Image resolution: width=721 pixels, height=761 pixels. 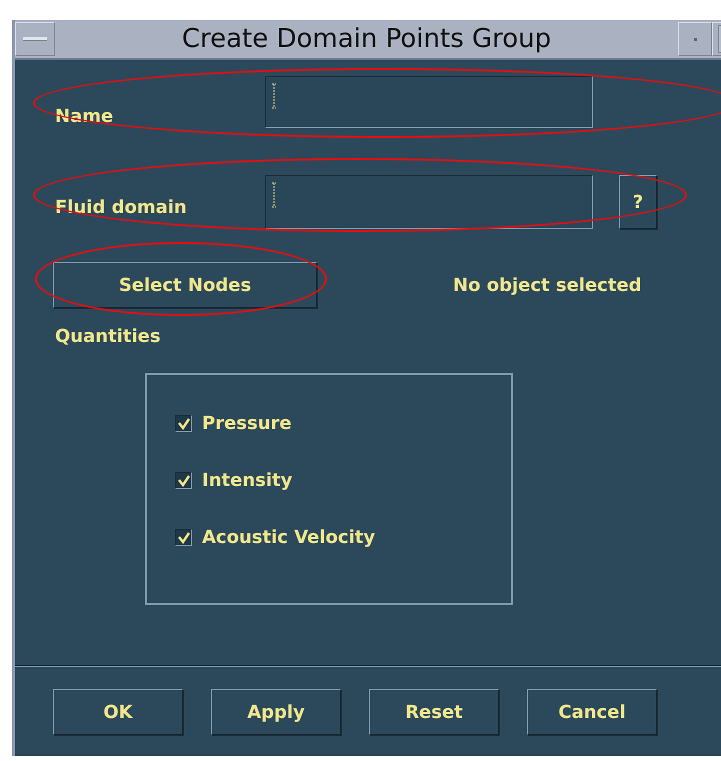 I want to click on name-label: Name, so click(x=84, y=115).